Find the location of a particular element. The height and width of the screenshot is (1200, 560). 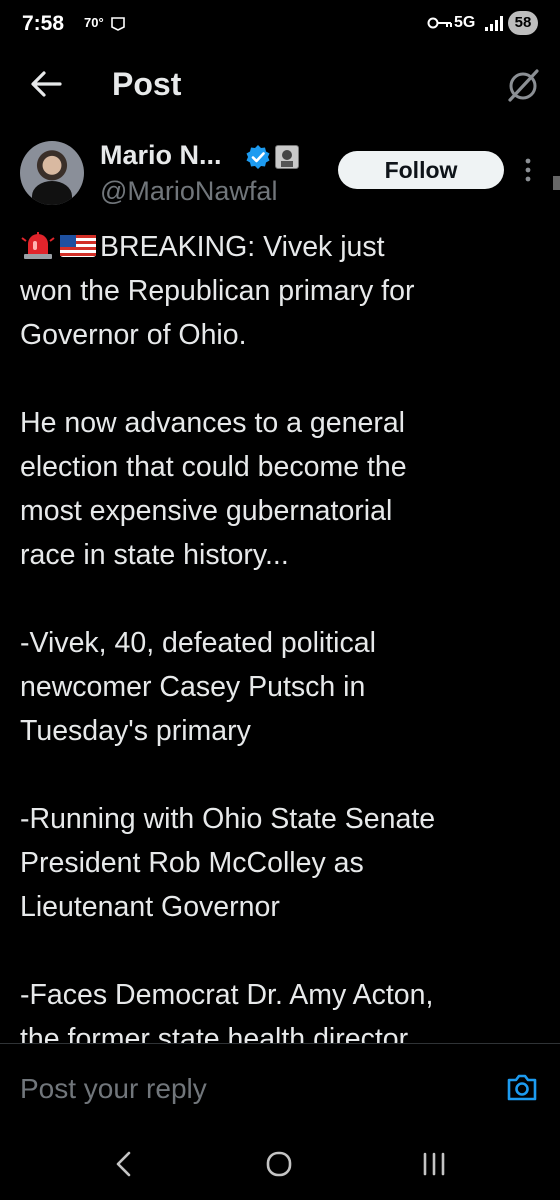

scroll-indicator is located at coordinates (556, 183).